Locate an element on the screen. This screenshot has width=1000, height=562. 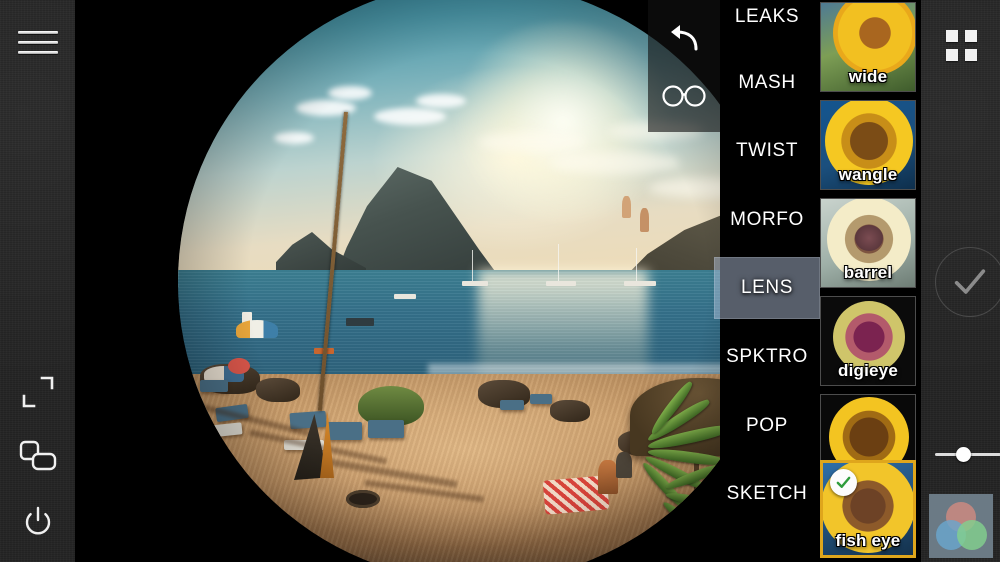
power-icon is located at coordinates (38, 520).